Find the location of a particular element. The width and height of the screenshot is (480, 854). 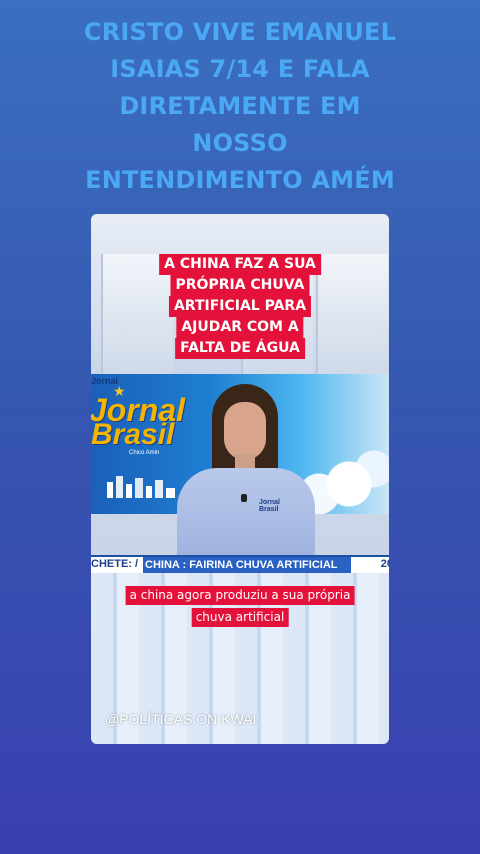

caption-top-line-3: ARTIFICIAL PARA is located at coordinates (240, 306).